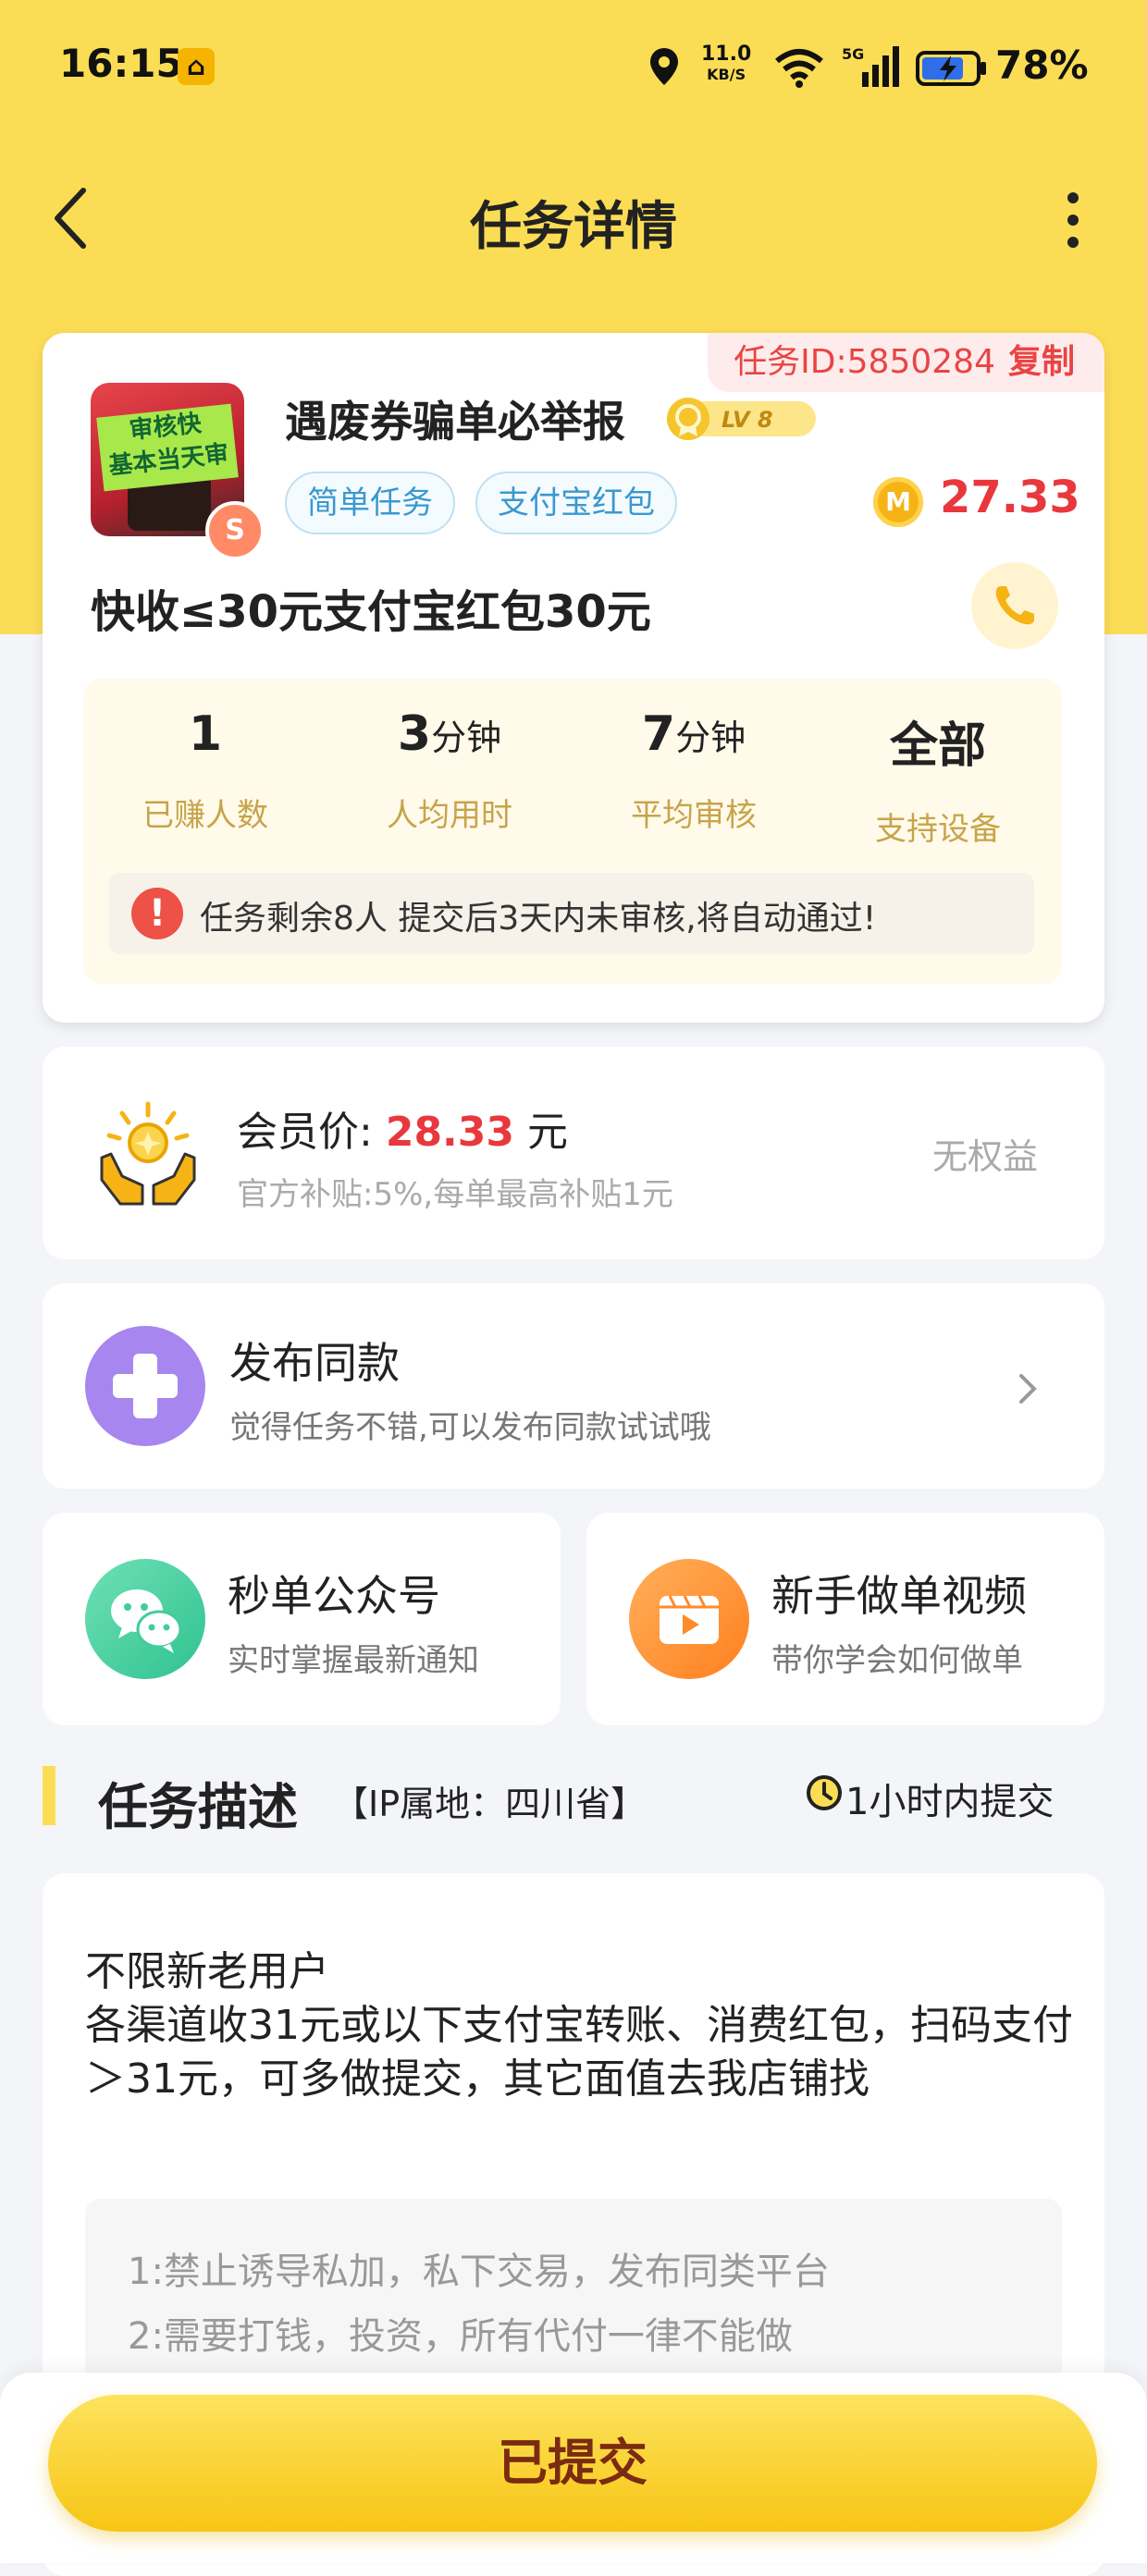  I want to click on notification-app-icon: ⌂, so click(197, 67).